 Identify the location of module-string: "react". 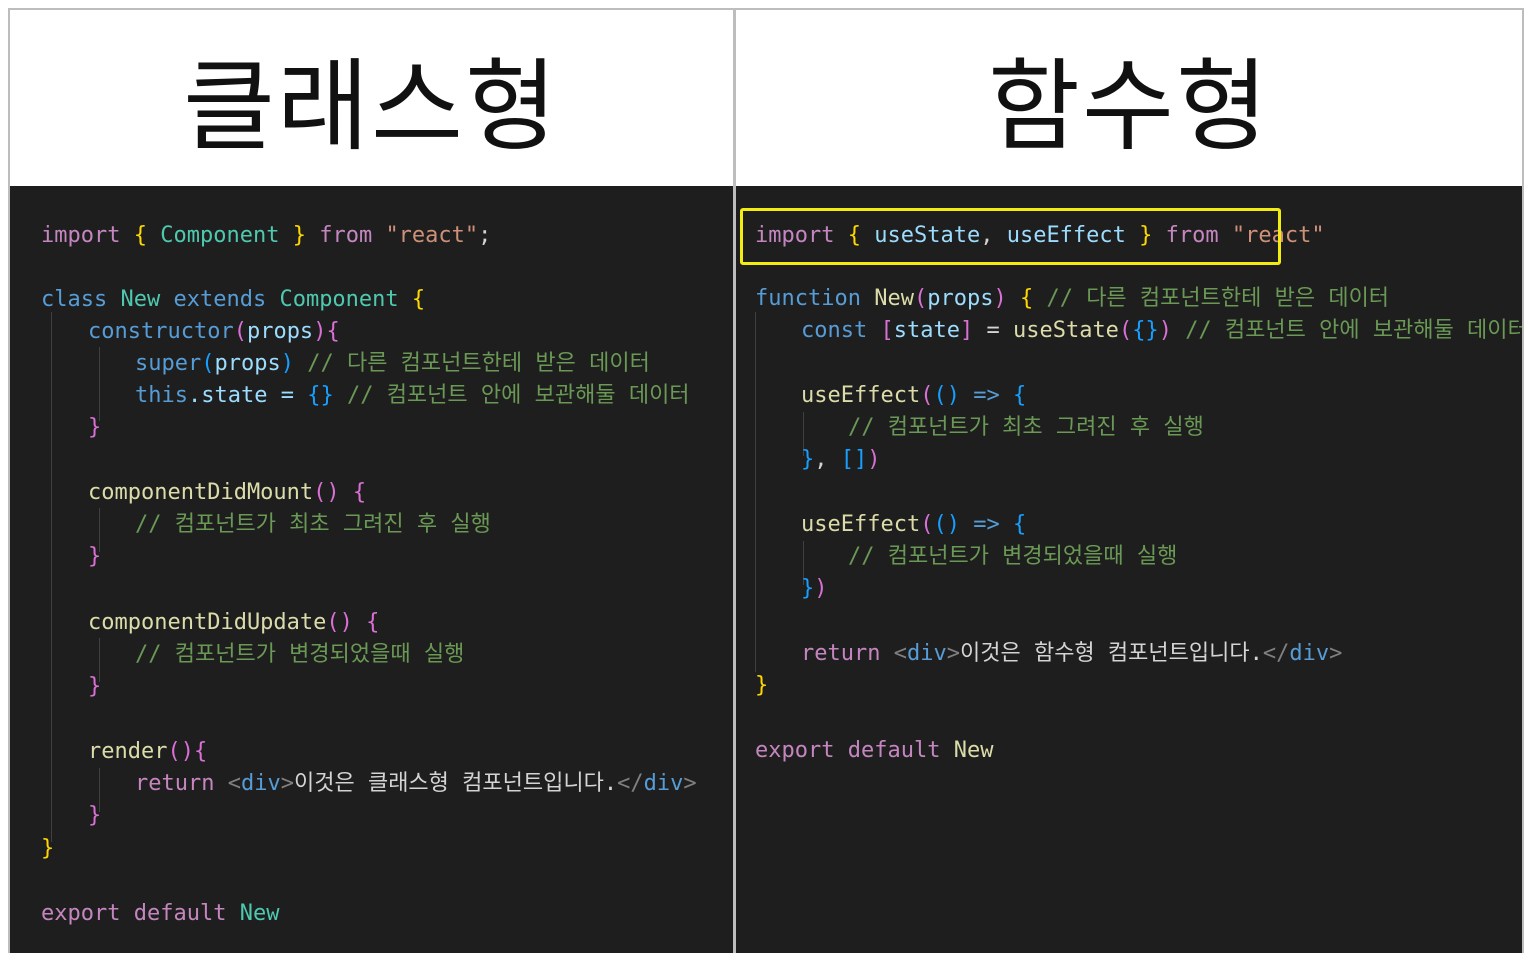
(432, 235).